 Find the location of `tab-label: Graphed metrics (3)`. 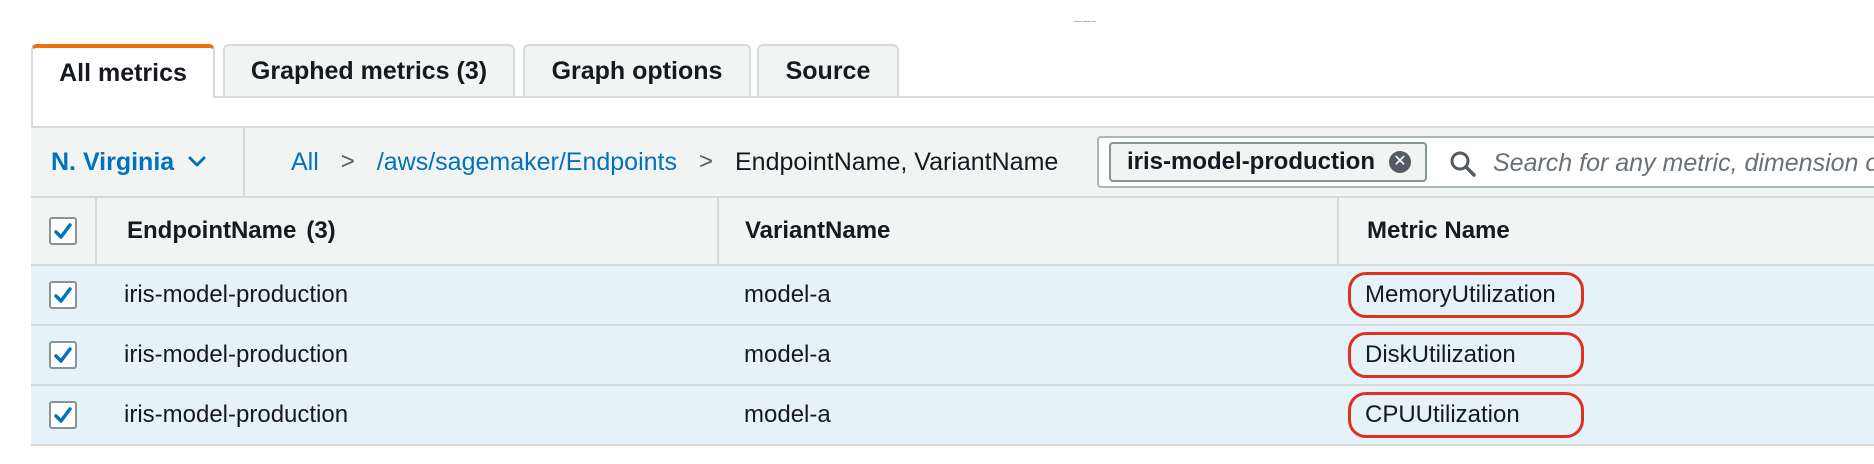

tab-label: Graphed metrics (3) is located at coordinates (369, 70).